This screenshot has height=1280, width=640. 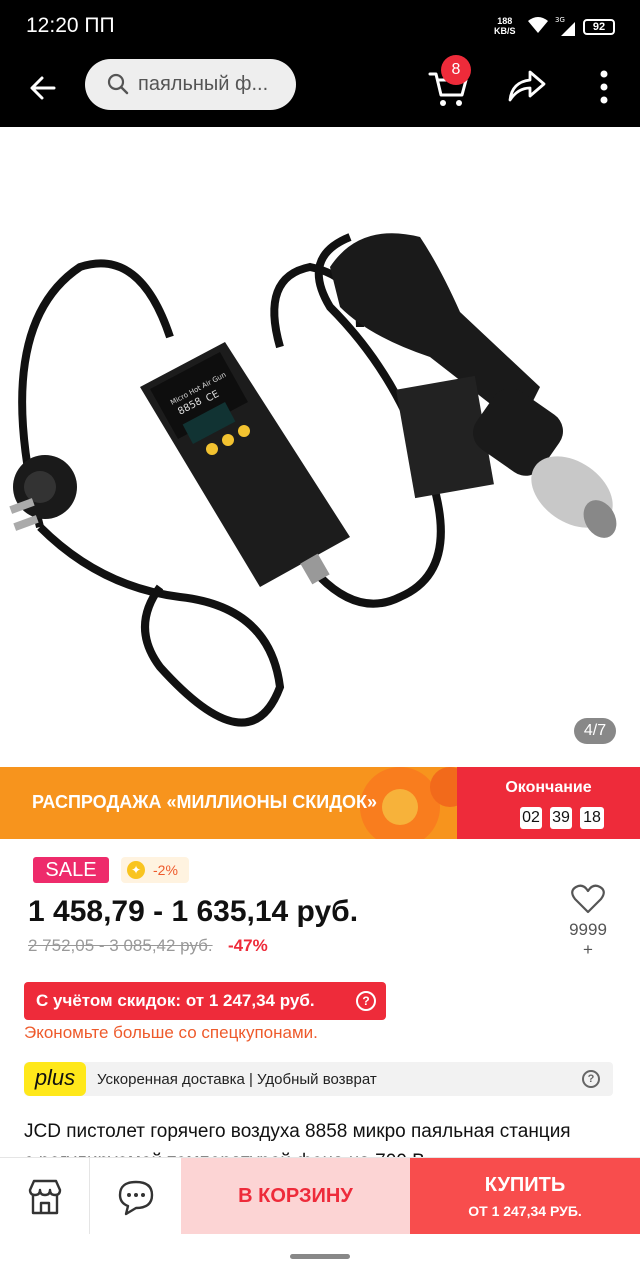 I want to click on gesture-bar, so click(x=320, y=1257).